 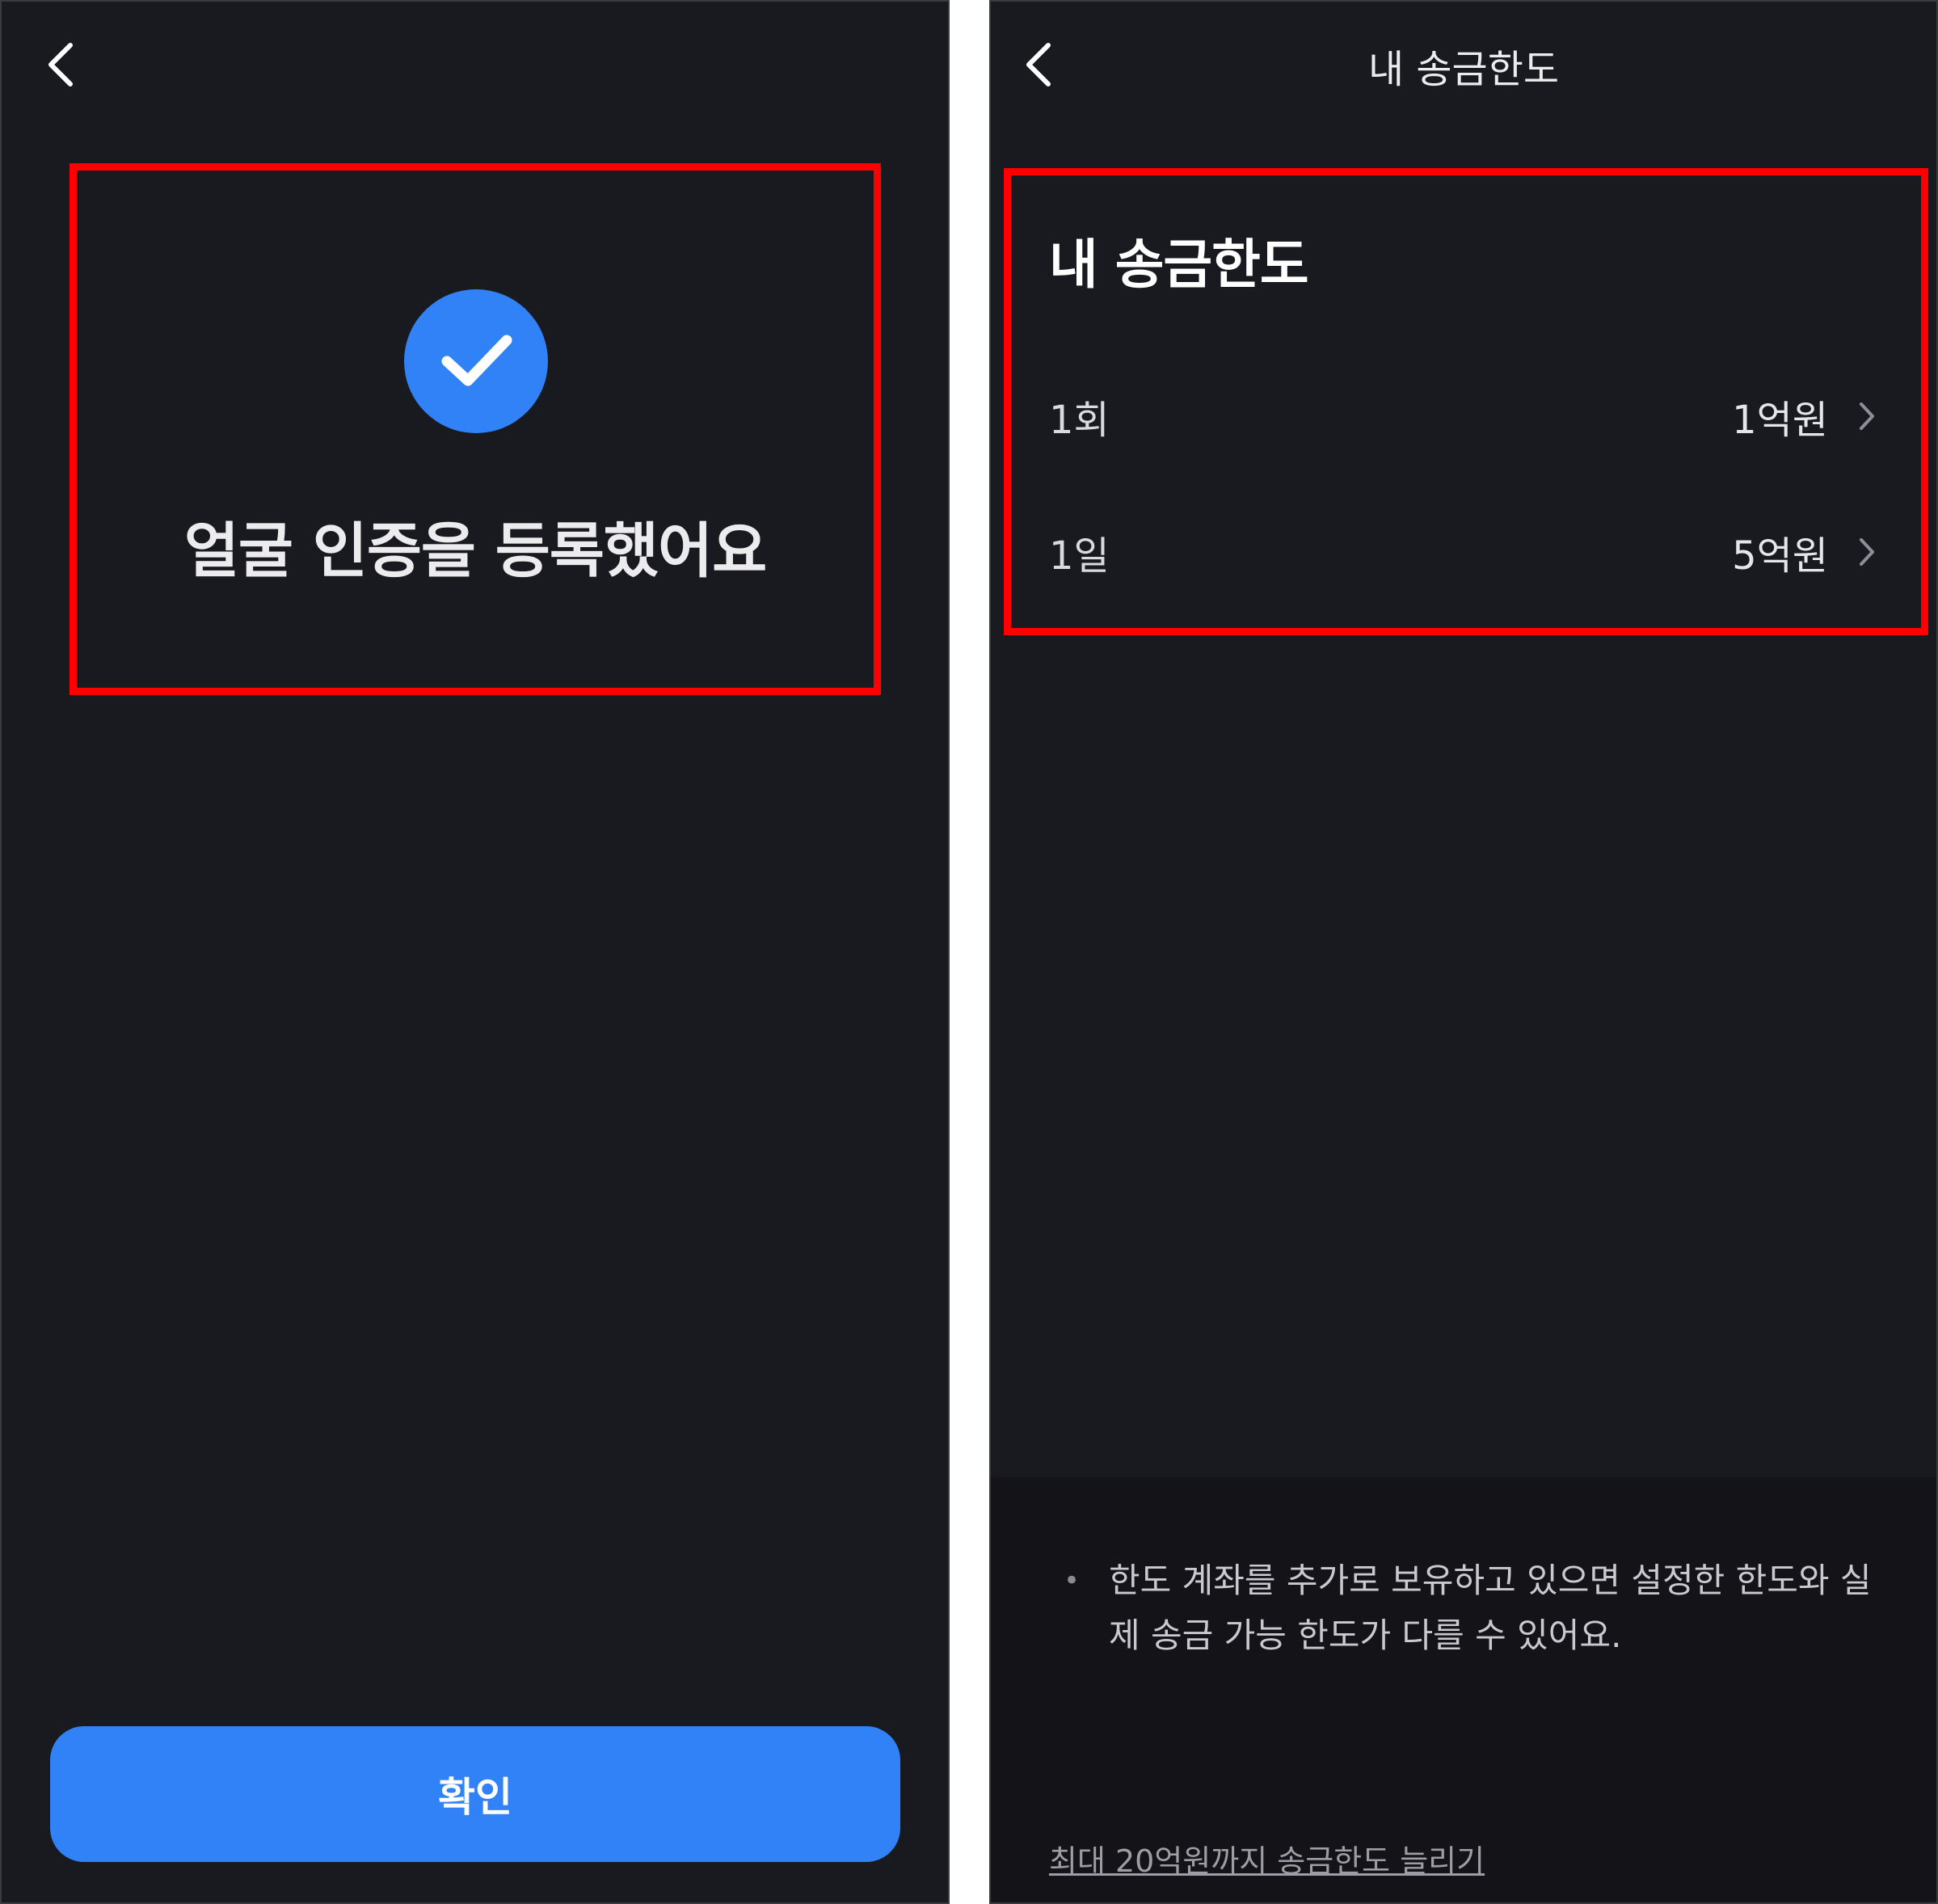 I want to click on limit-label: 1회, so click(x=1079, y=420).